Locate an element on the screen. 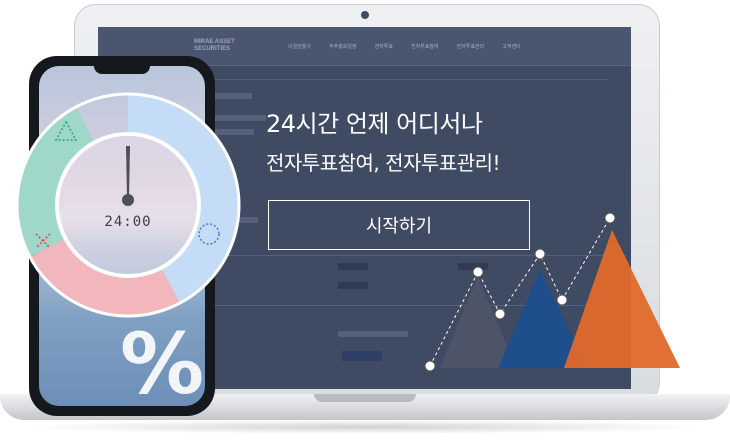 The image size is (730, 448). site-logo-subtext: SECURITIES is located at coordinates (212, 49).